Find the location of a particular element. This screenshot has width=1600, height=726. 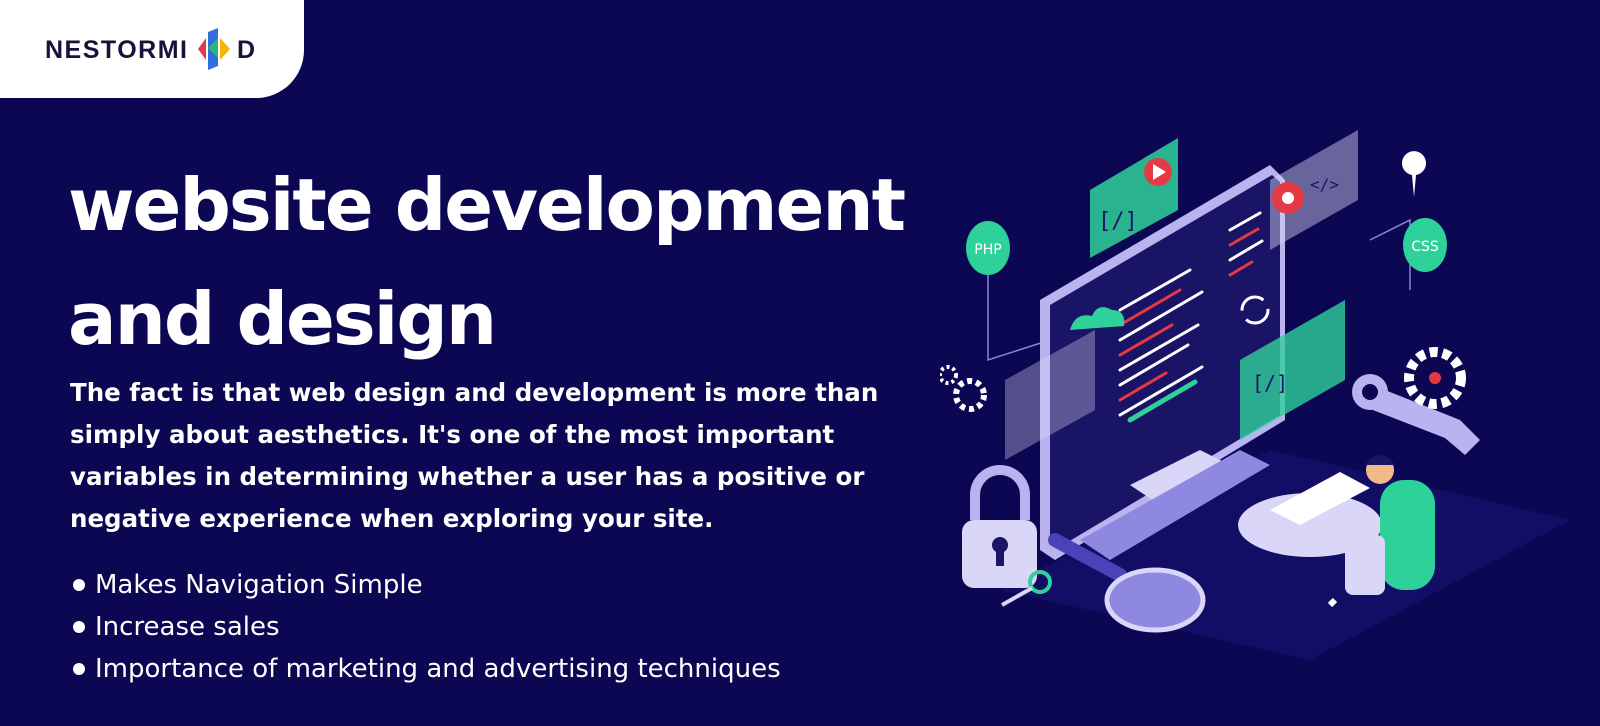

list-item: Increase sales is located at coordinates (425, 627).